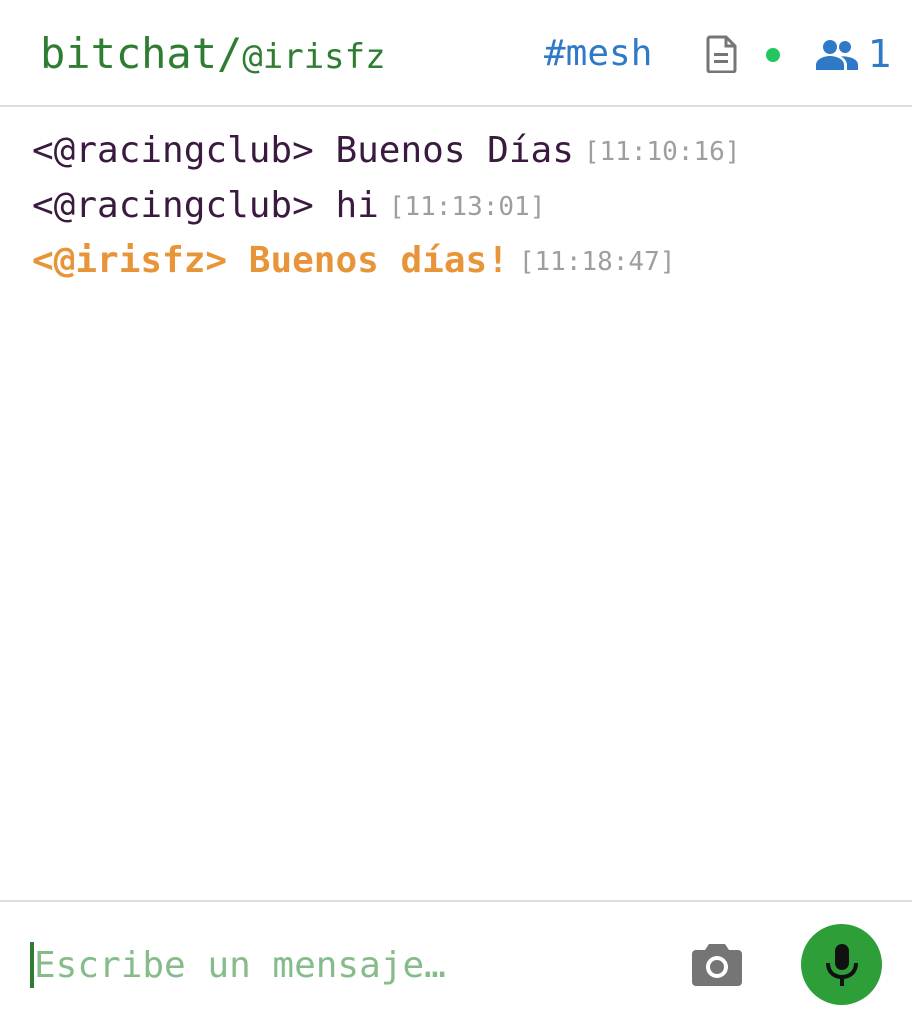 The height and width of the screenshot is (1024, 912). What do you see at coordinates (662, 152) in the screenshot?
I see `message-timestamp: [11:10:16]` at bounding box center [662, 152].